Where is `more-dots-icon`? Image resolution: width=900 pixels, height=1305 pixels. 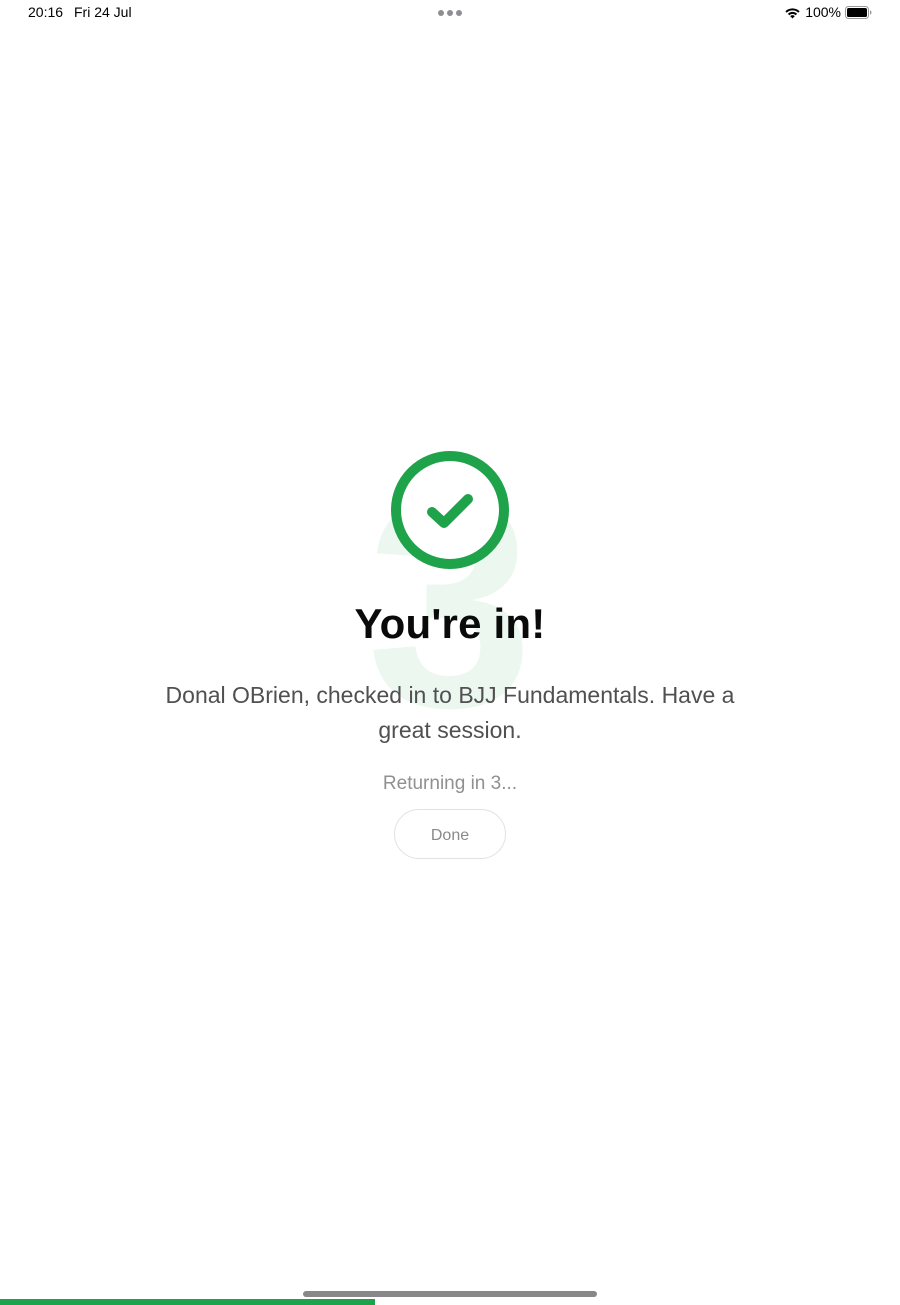 more-dots-icon is located at coordinates (450, 13).